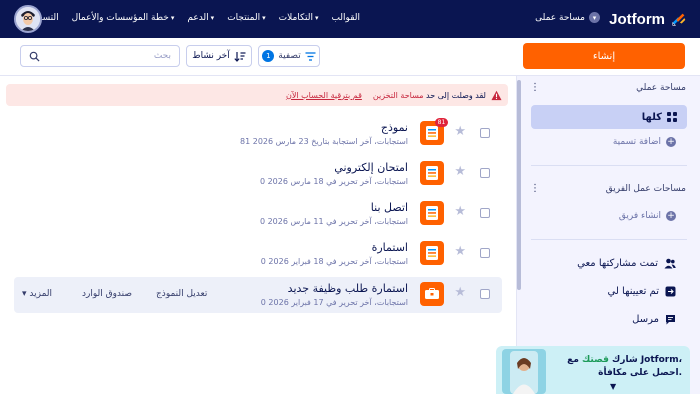  What do you see at coordinates (613, 386) in the screenshot?
I see `chevron-down-icon: ▼` at bounding box center [613, 386].